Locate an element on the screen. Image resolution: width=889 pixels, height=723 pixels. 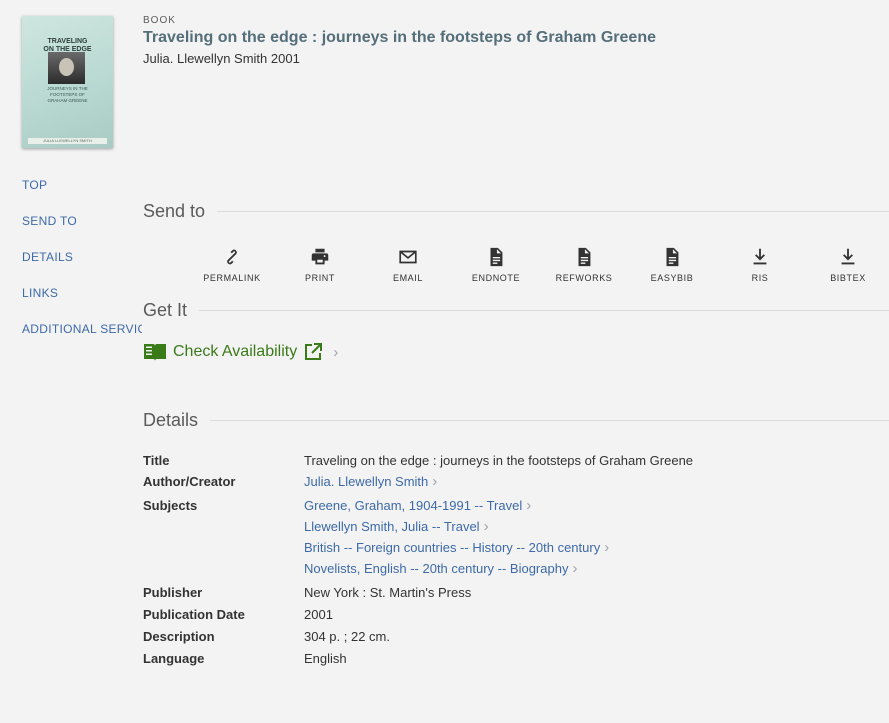
email-button: EMAIL is located at coordinates (408, 264).